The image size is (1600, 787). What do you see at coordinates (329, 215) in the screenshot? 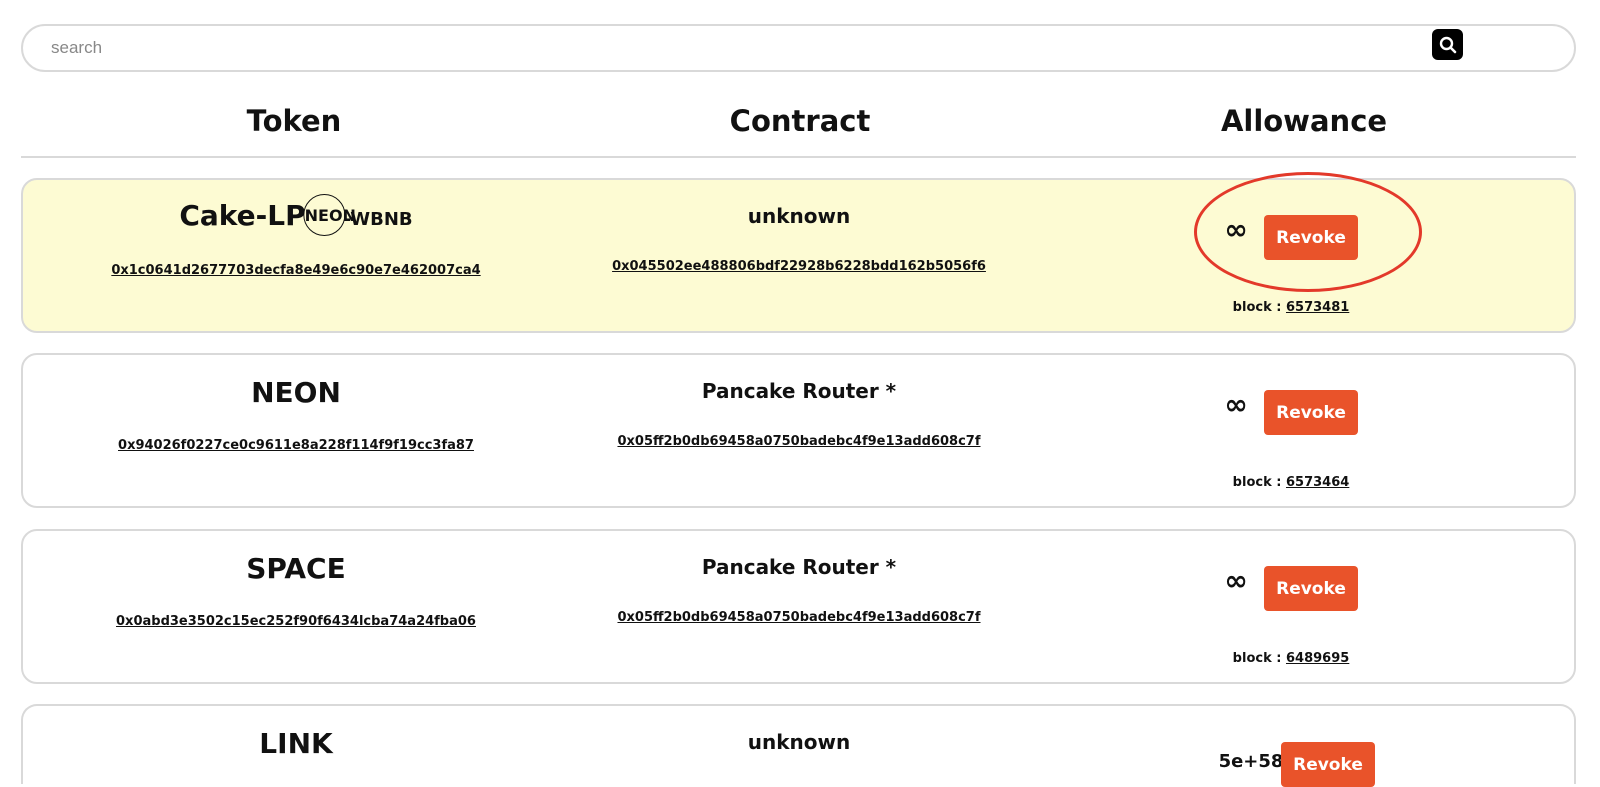
I see `neon-token-icon: NEON` at bounding box center [329, 215].